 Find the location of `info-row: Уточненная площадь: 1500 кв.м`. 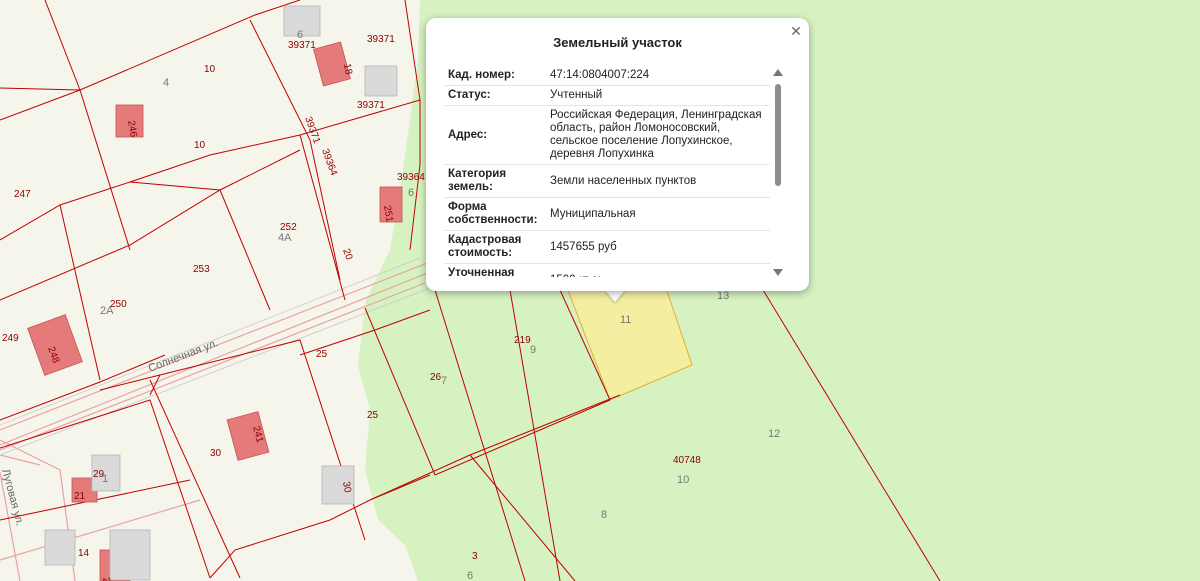

info-row: Уточненная площадь: 1500 кв.м is located at coordinates (607, 270).